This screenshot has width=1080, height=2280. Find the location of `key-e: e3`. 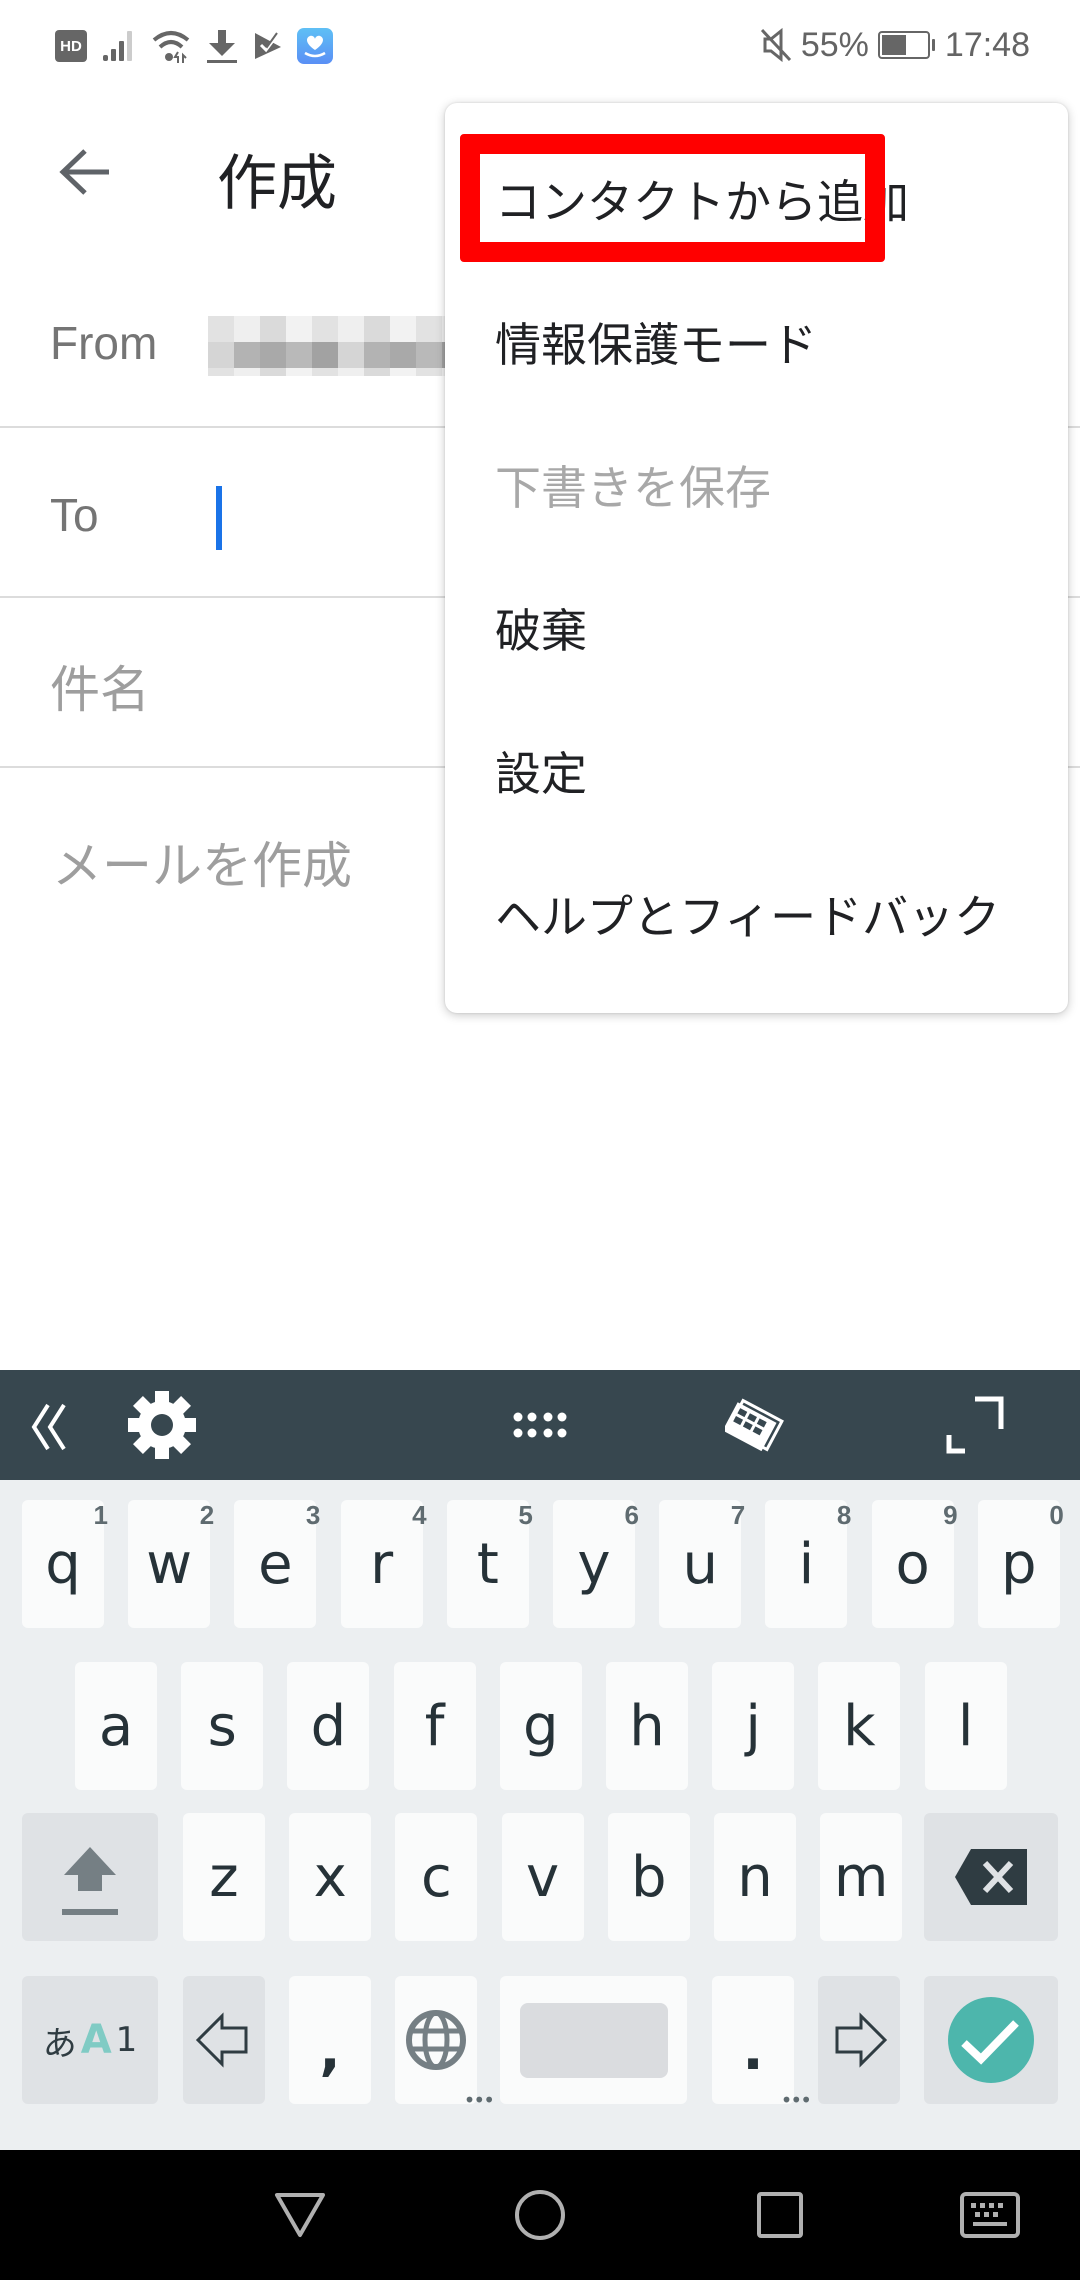

key-e: e3 is located at coordinates (277, 1564).